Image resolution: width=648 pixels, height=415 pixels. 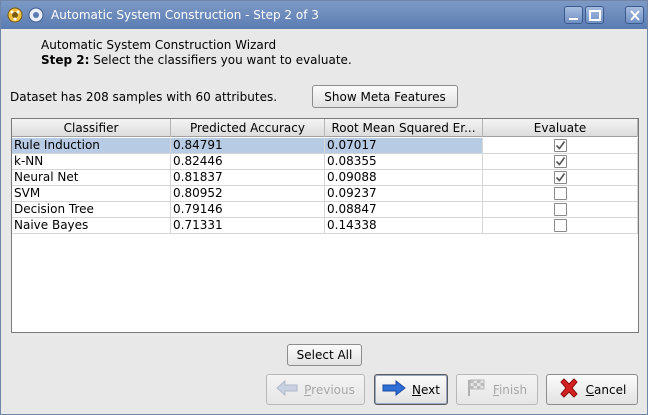 What do you see at coordinates (594, 15) in the screenshot?
I see `maximize-button` at bounding box center [594, 15].